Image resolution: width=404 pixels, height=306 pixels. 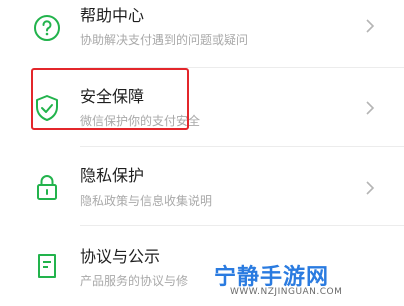 I want to click on menu-item-title: 帮助中心, so click(x=112, y=15).